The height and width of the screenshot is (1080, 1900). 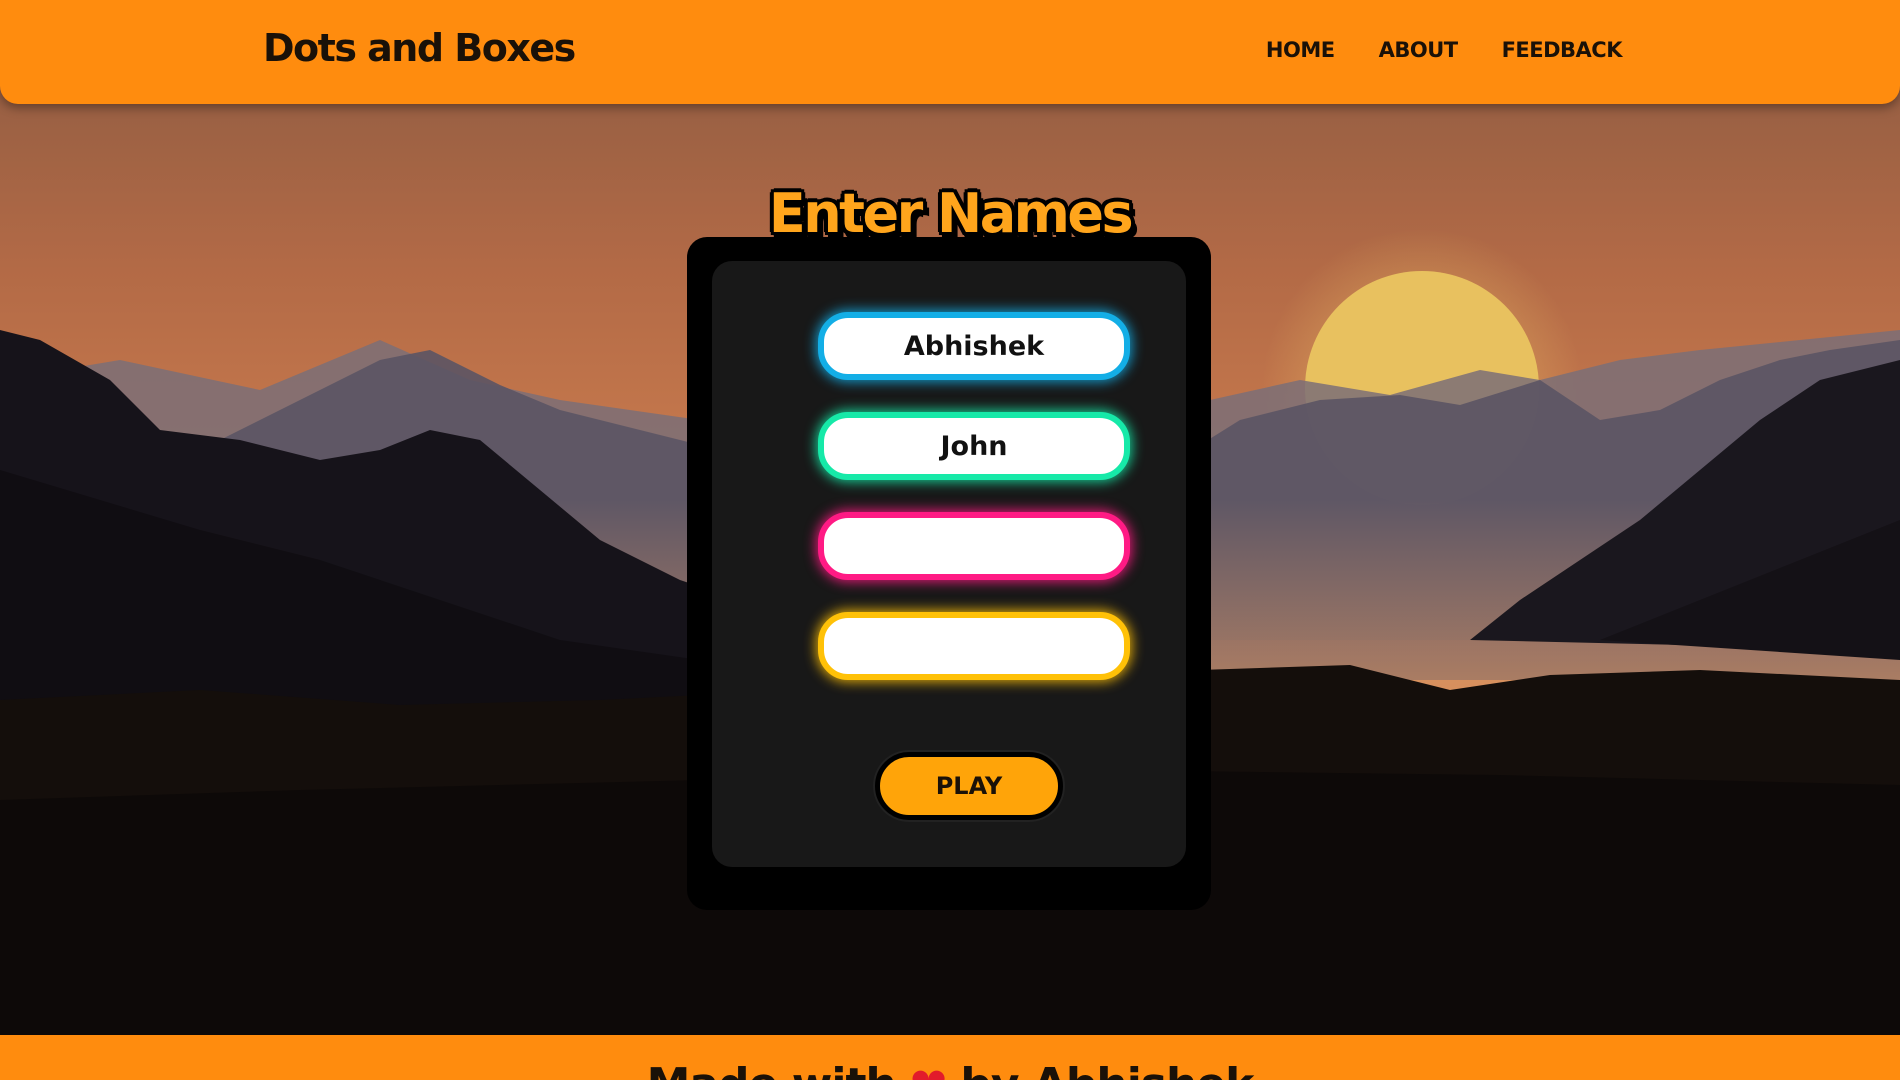 I want to click on top-navbar: Dots and Boxes HOME ABOUT FEEDBACK, so click(x=950, y=52).